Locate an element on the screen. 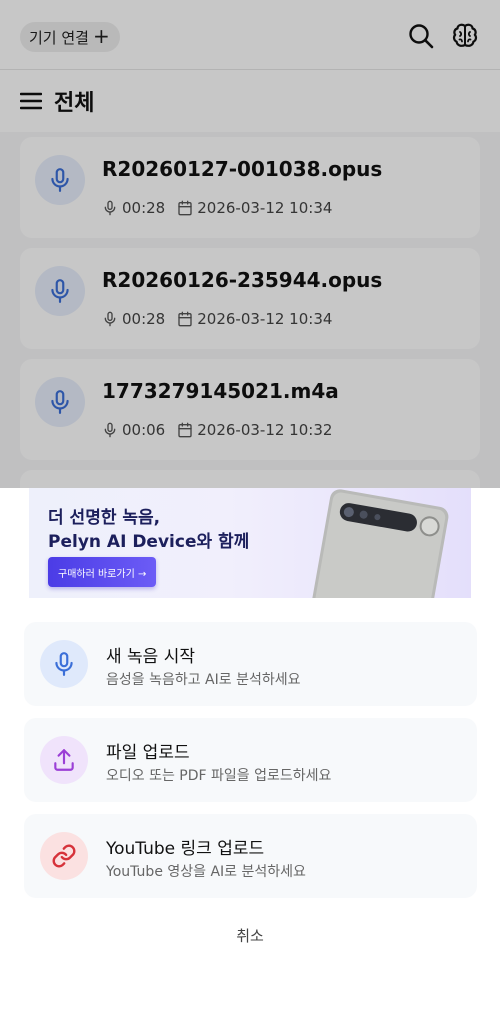 The height and width of the screenshot is (1019, 500). cancel-button: 취소 is located at coordinates (250, 935).